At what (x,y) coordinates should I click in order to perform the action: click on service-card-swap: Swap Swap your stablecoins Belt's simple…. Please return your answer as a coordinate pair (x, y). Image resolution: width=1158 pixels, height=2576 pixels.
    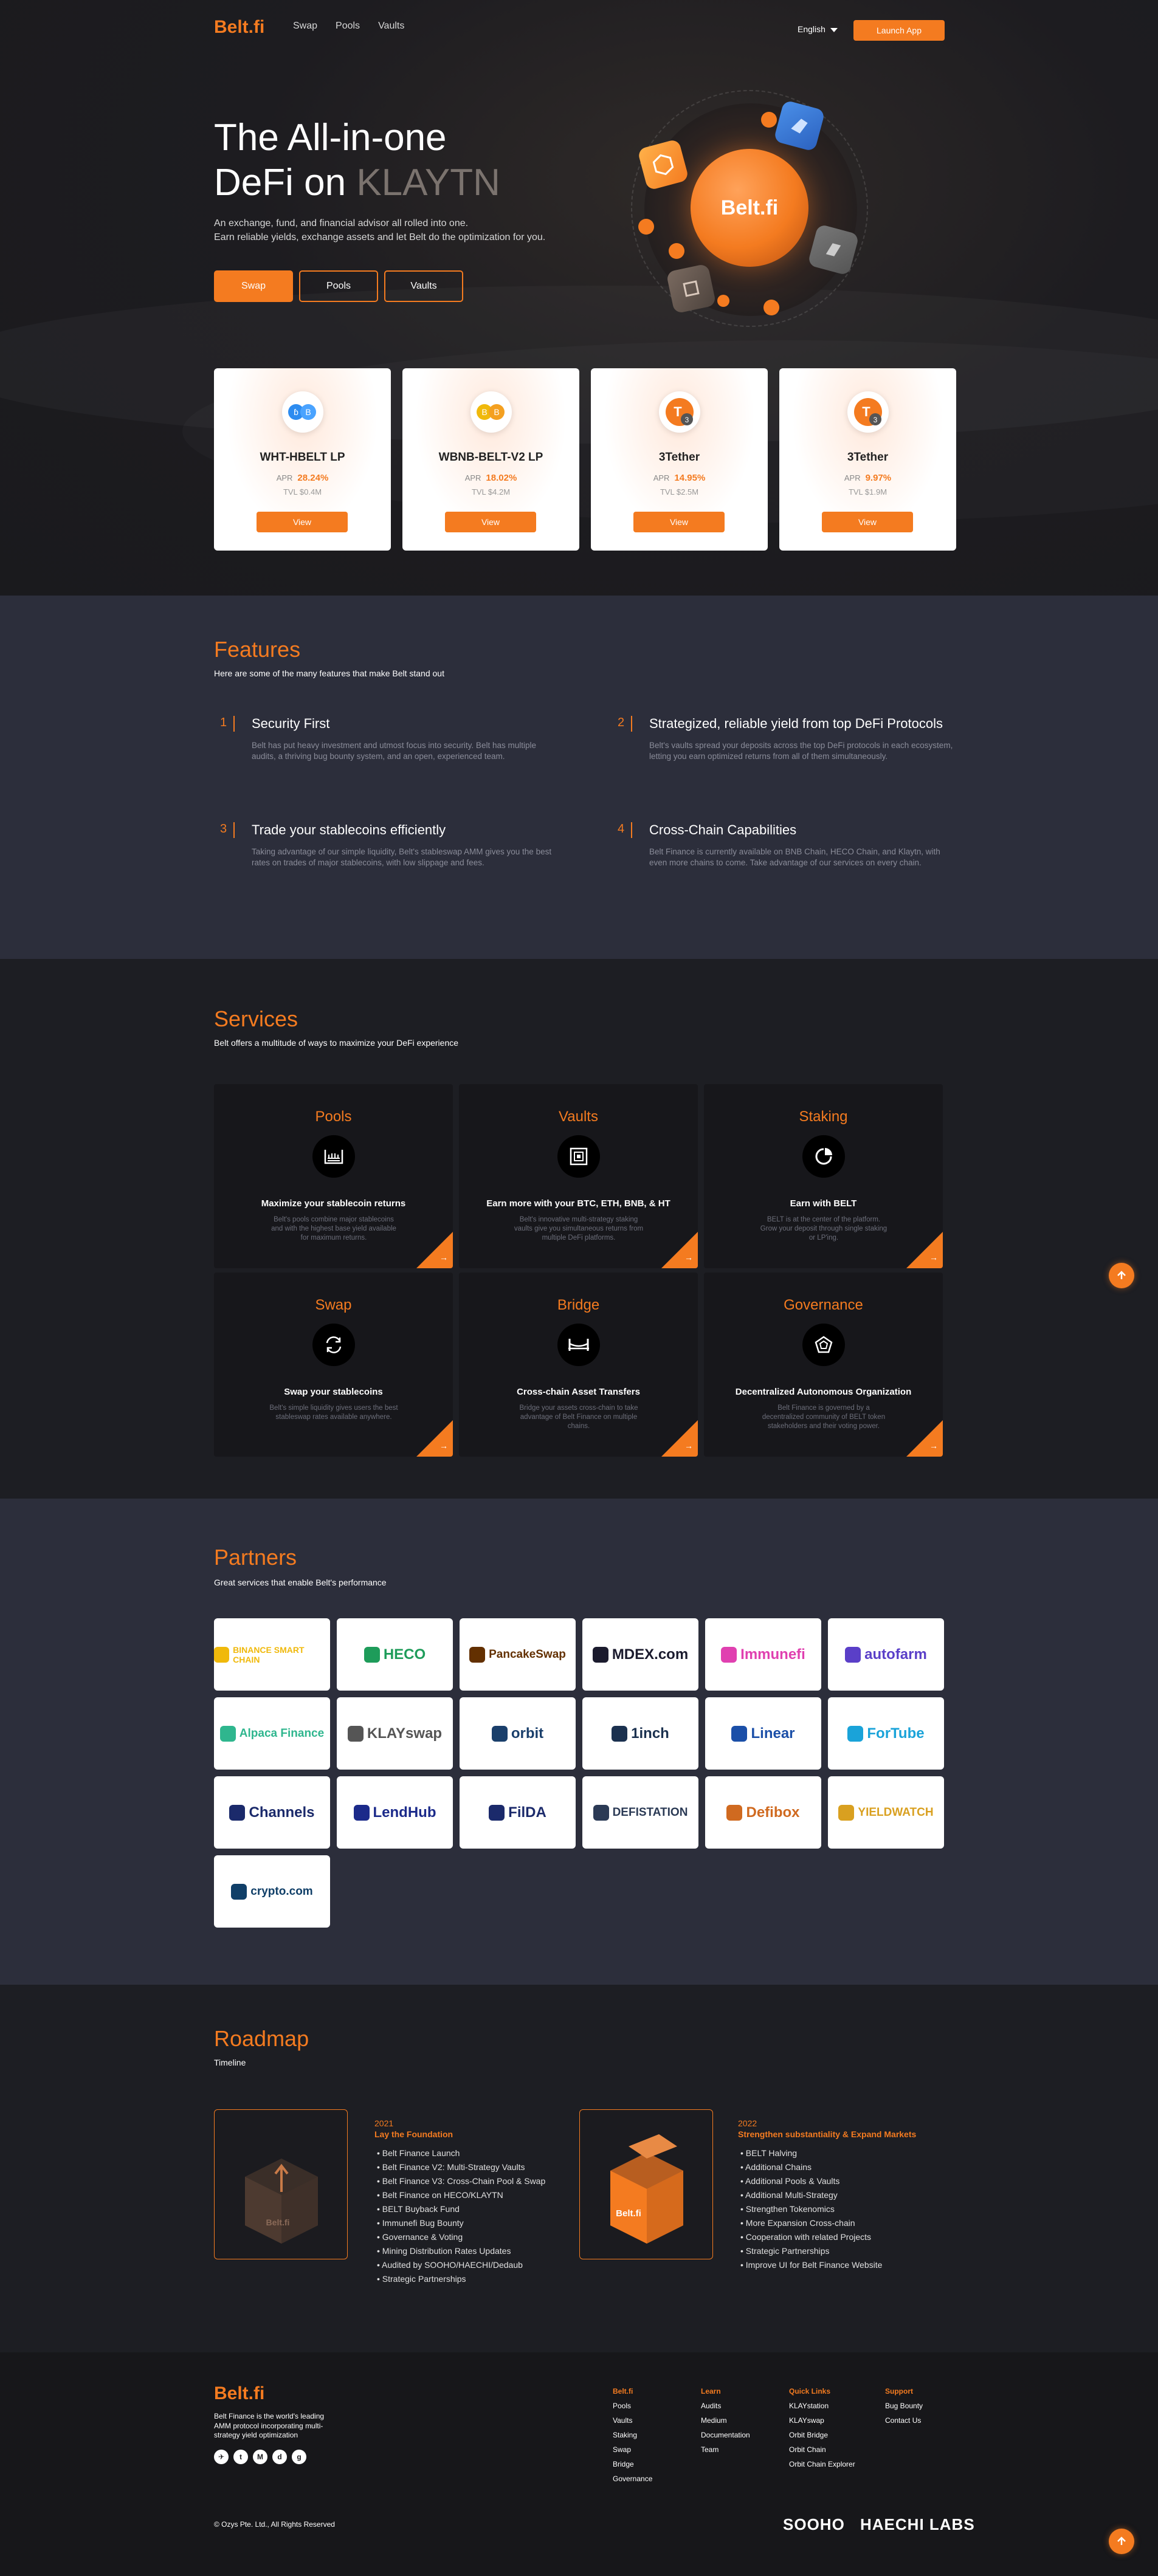
    Looking at the image, I should click on (334, 1365).